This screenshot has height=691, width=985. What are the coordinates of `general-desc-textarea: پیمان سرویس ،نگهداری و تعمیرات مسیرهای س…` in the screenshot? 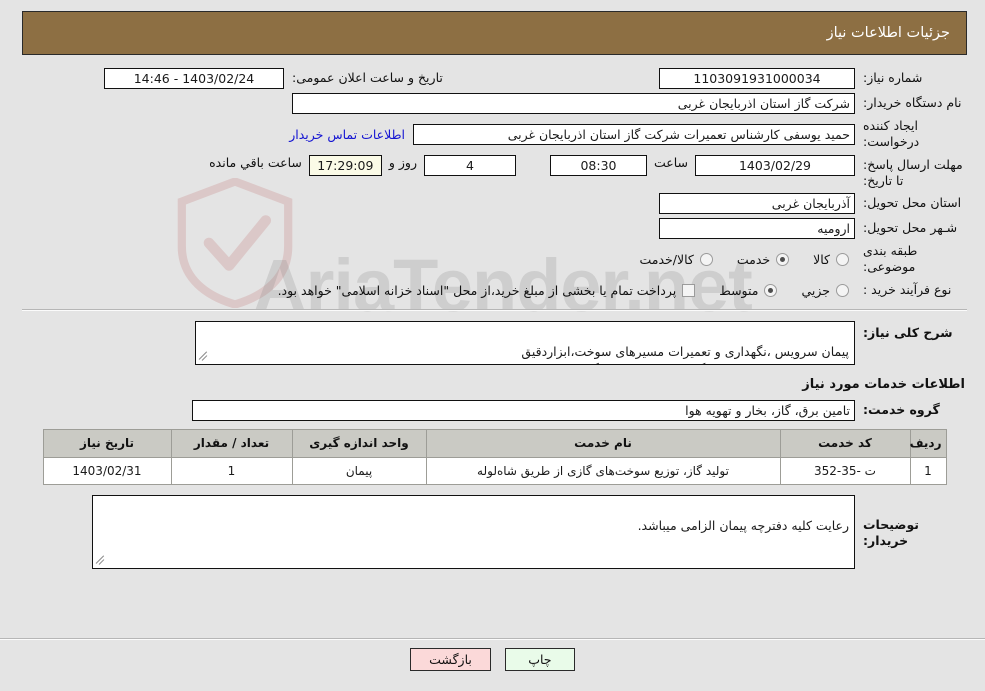 It's located at (525, 342).